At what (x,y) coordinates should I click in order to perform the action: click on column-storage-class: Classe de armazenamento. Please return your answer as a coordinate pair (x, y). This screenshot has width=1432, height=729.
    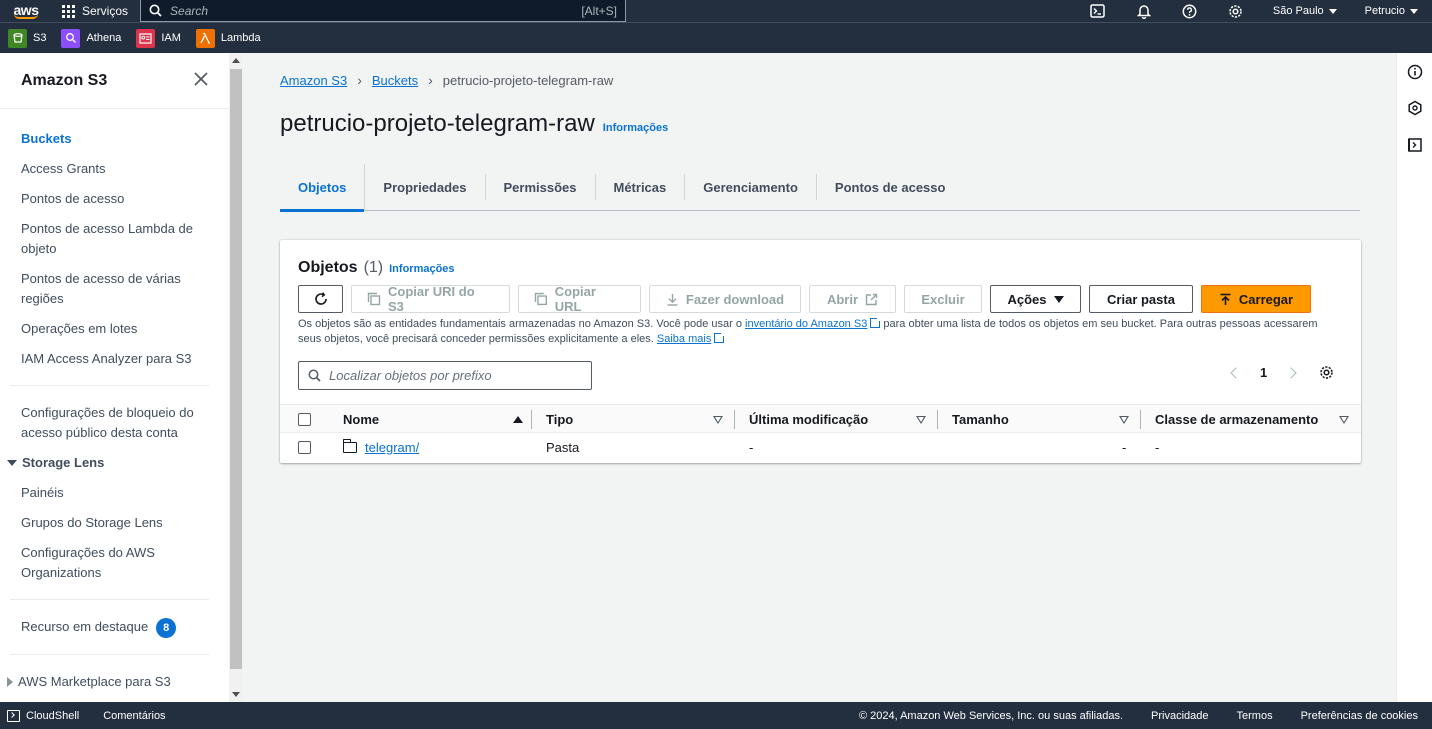
    Looking at the image, I should click on (1252, 419).